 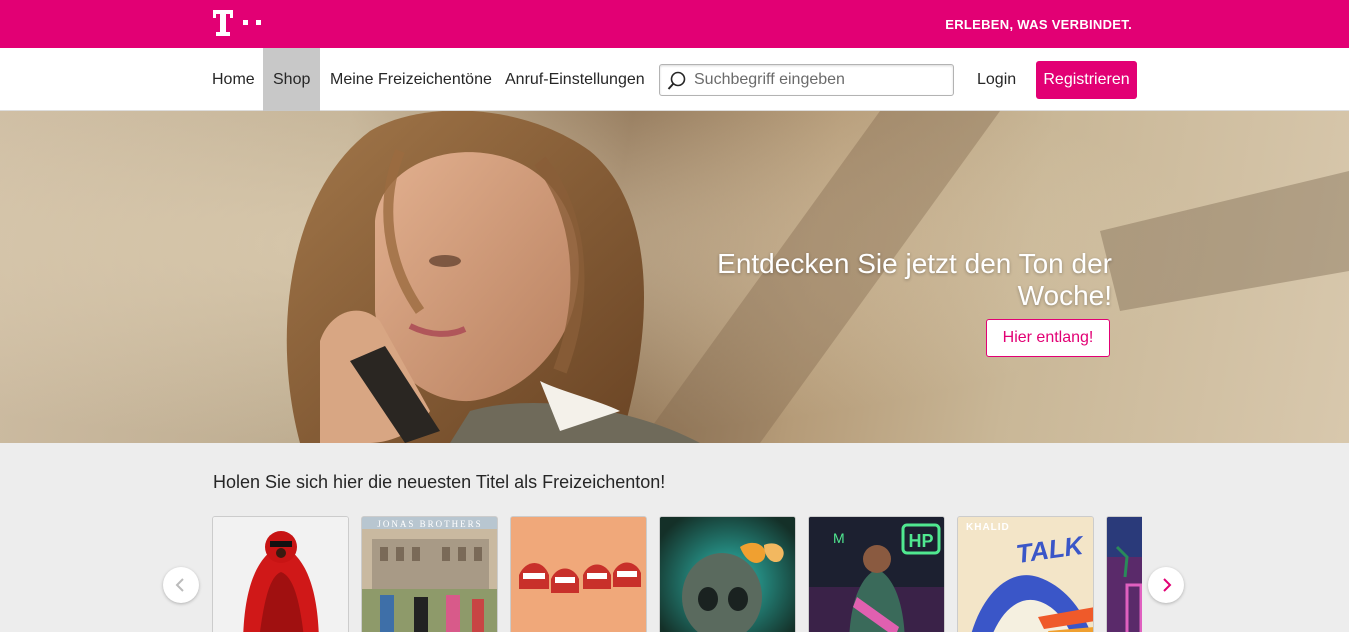 What do you see at coordinates (677, 81) in the screenshot?
I see `search-icon` at bounding box center [677, 81].